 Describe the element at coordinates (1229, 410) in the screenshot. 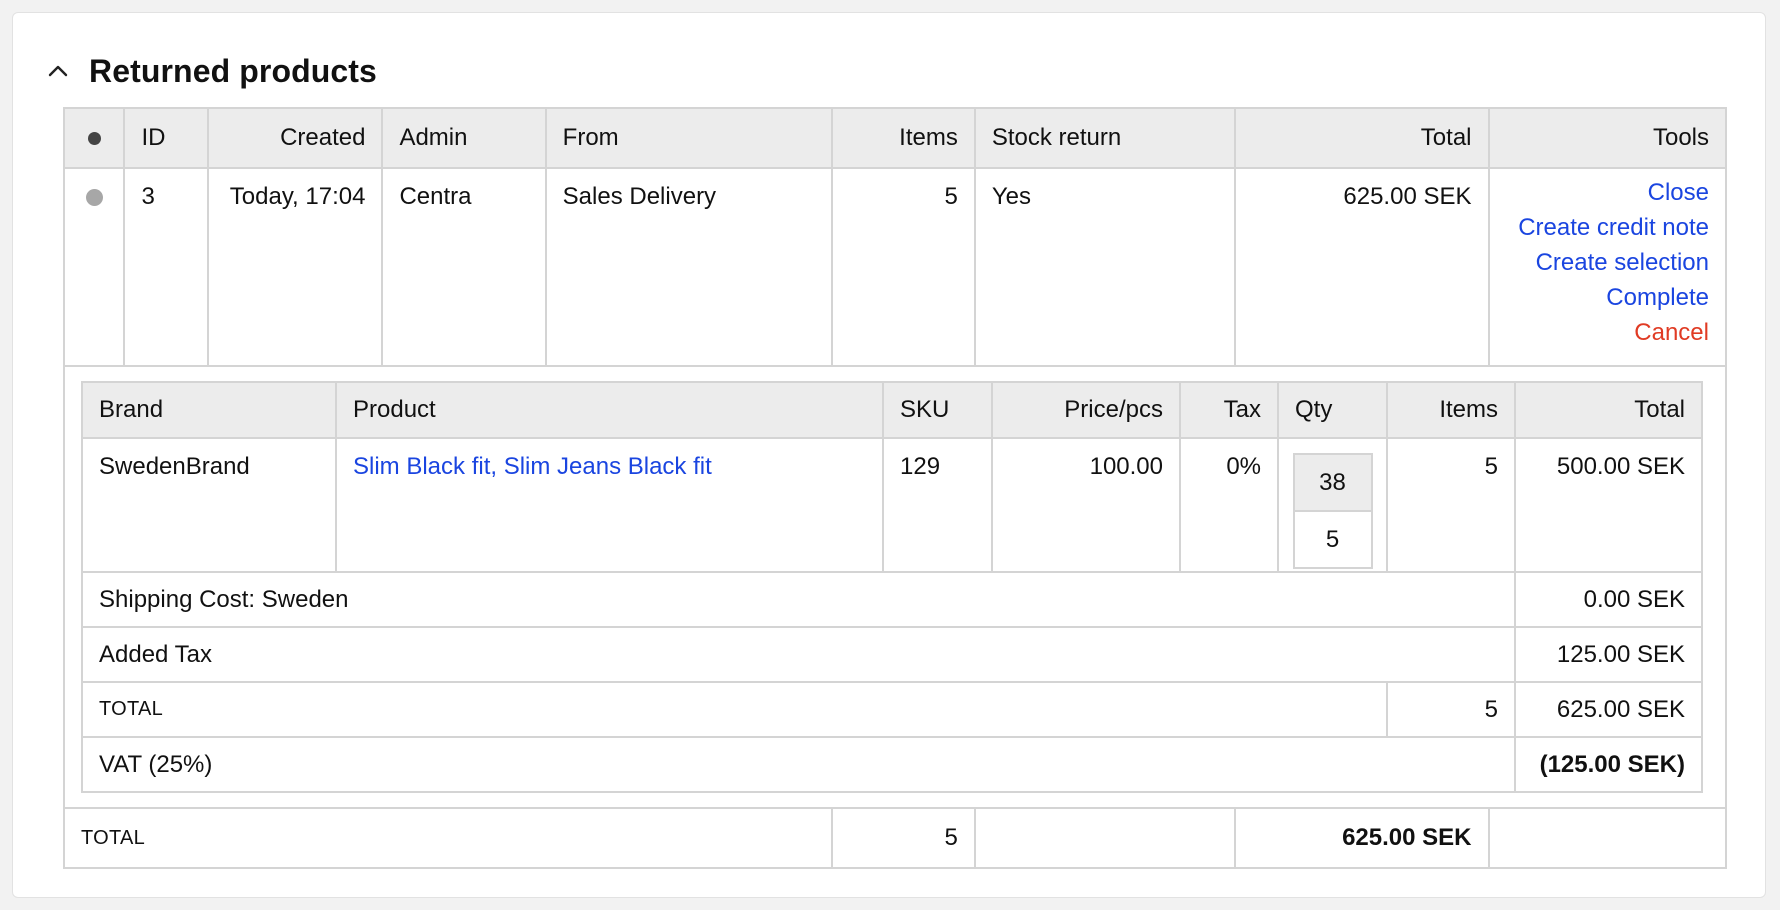

I see `tax-column-header: Tax` at that location.